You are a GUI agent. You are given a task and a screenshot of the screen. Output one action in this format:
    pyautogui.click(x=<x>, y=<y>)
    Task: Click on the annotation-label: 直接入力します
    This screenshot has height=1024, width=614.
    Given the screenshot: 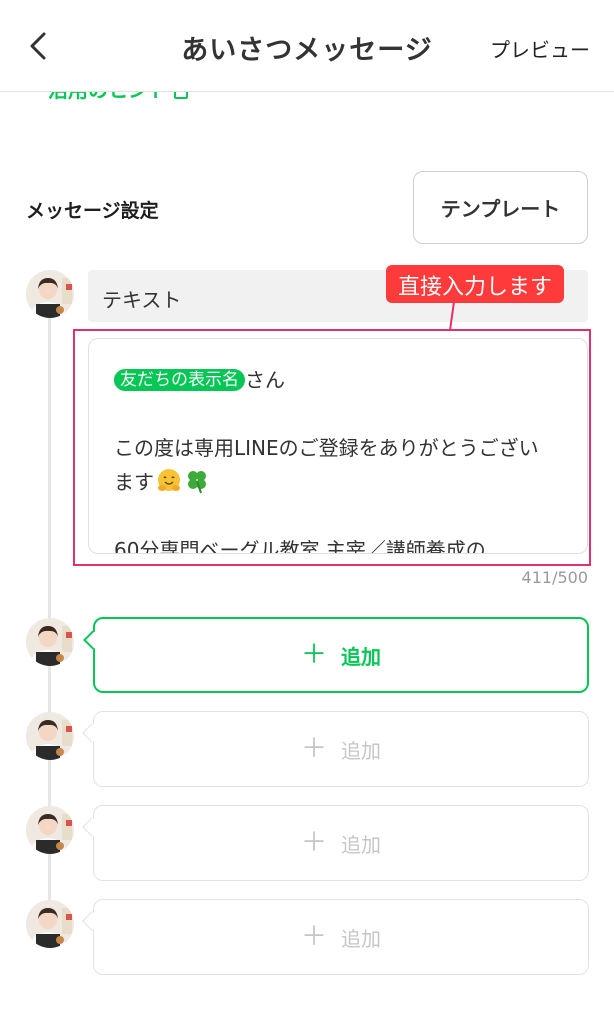 What is the action you would take?
    pyautogui.click(x=475, y=284)
    